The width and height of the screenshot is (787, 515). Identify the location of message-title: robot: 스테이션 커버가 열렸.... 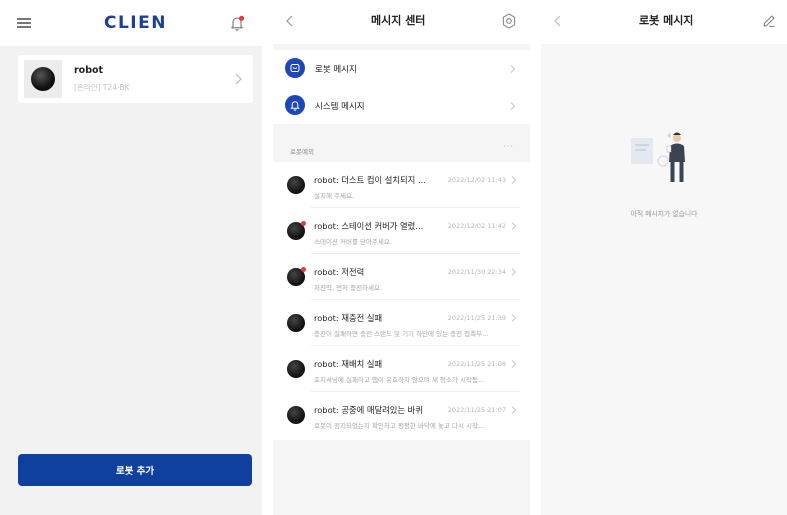
(369, 226).